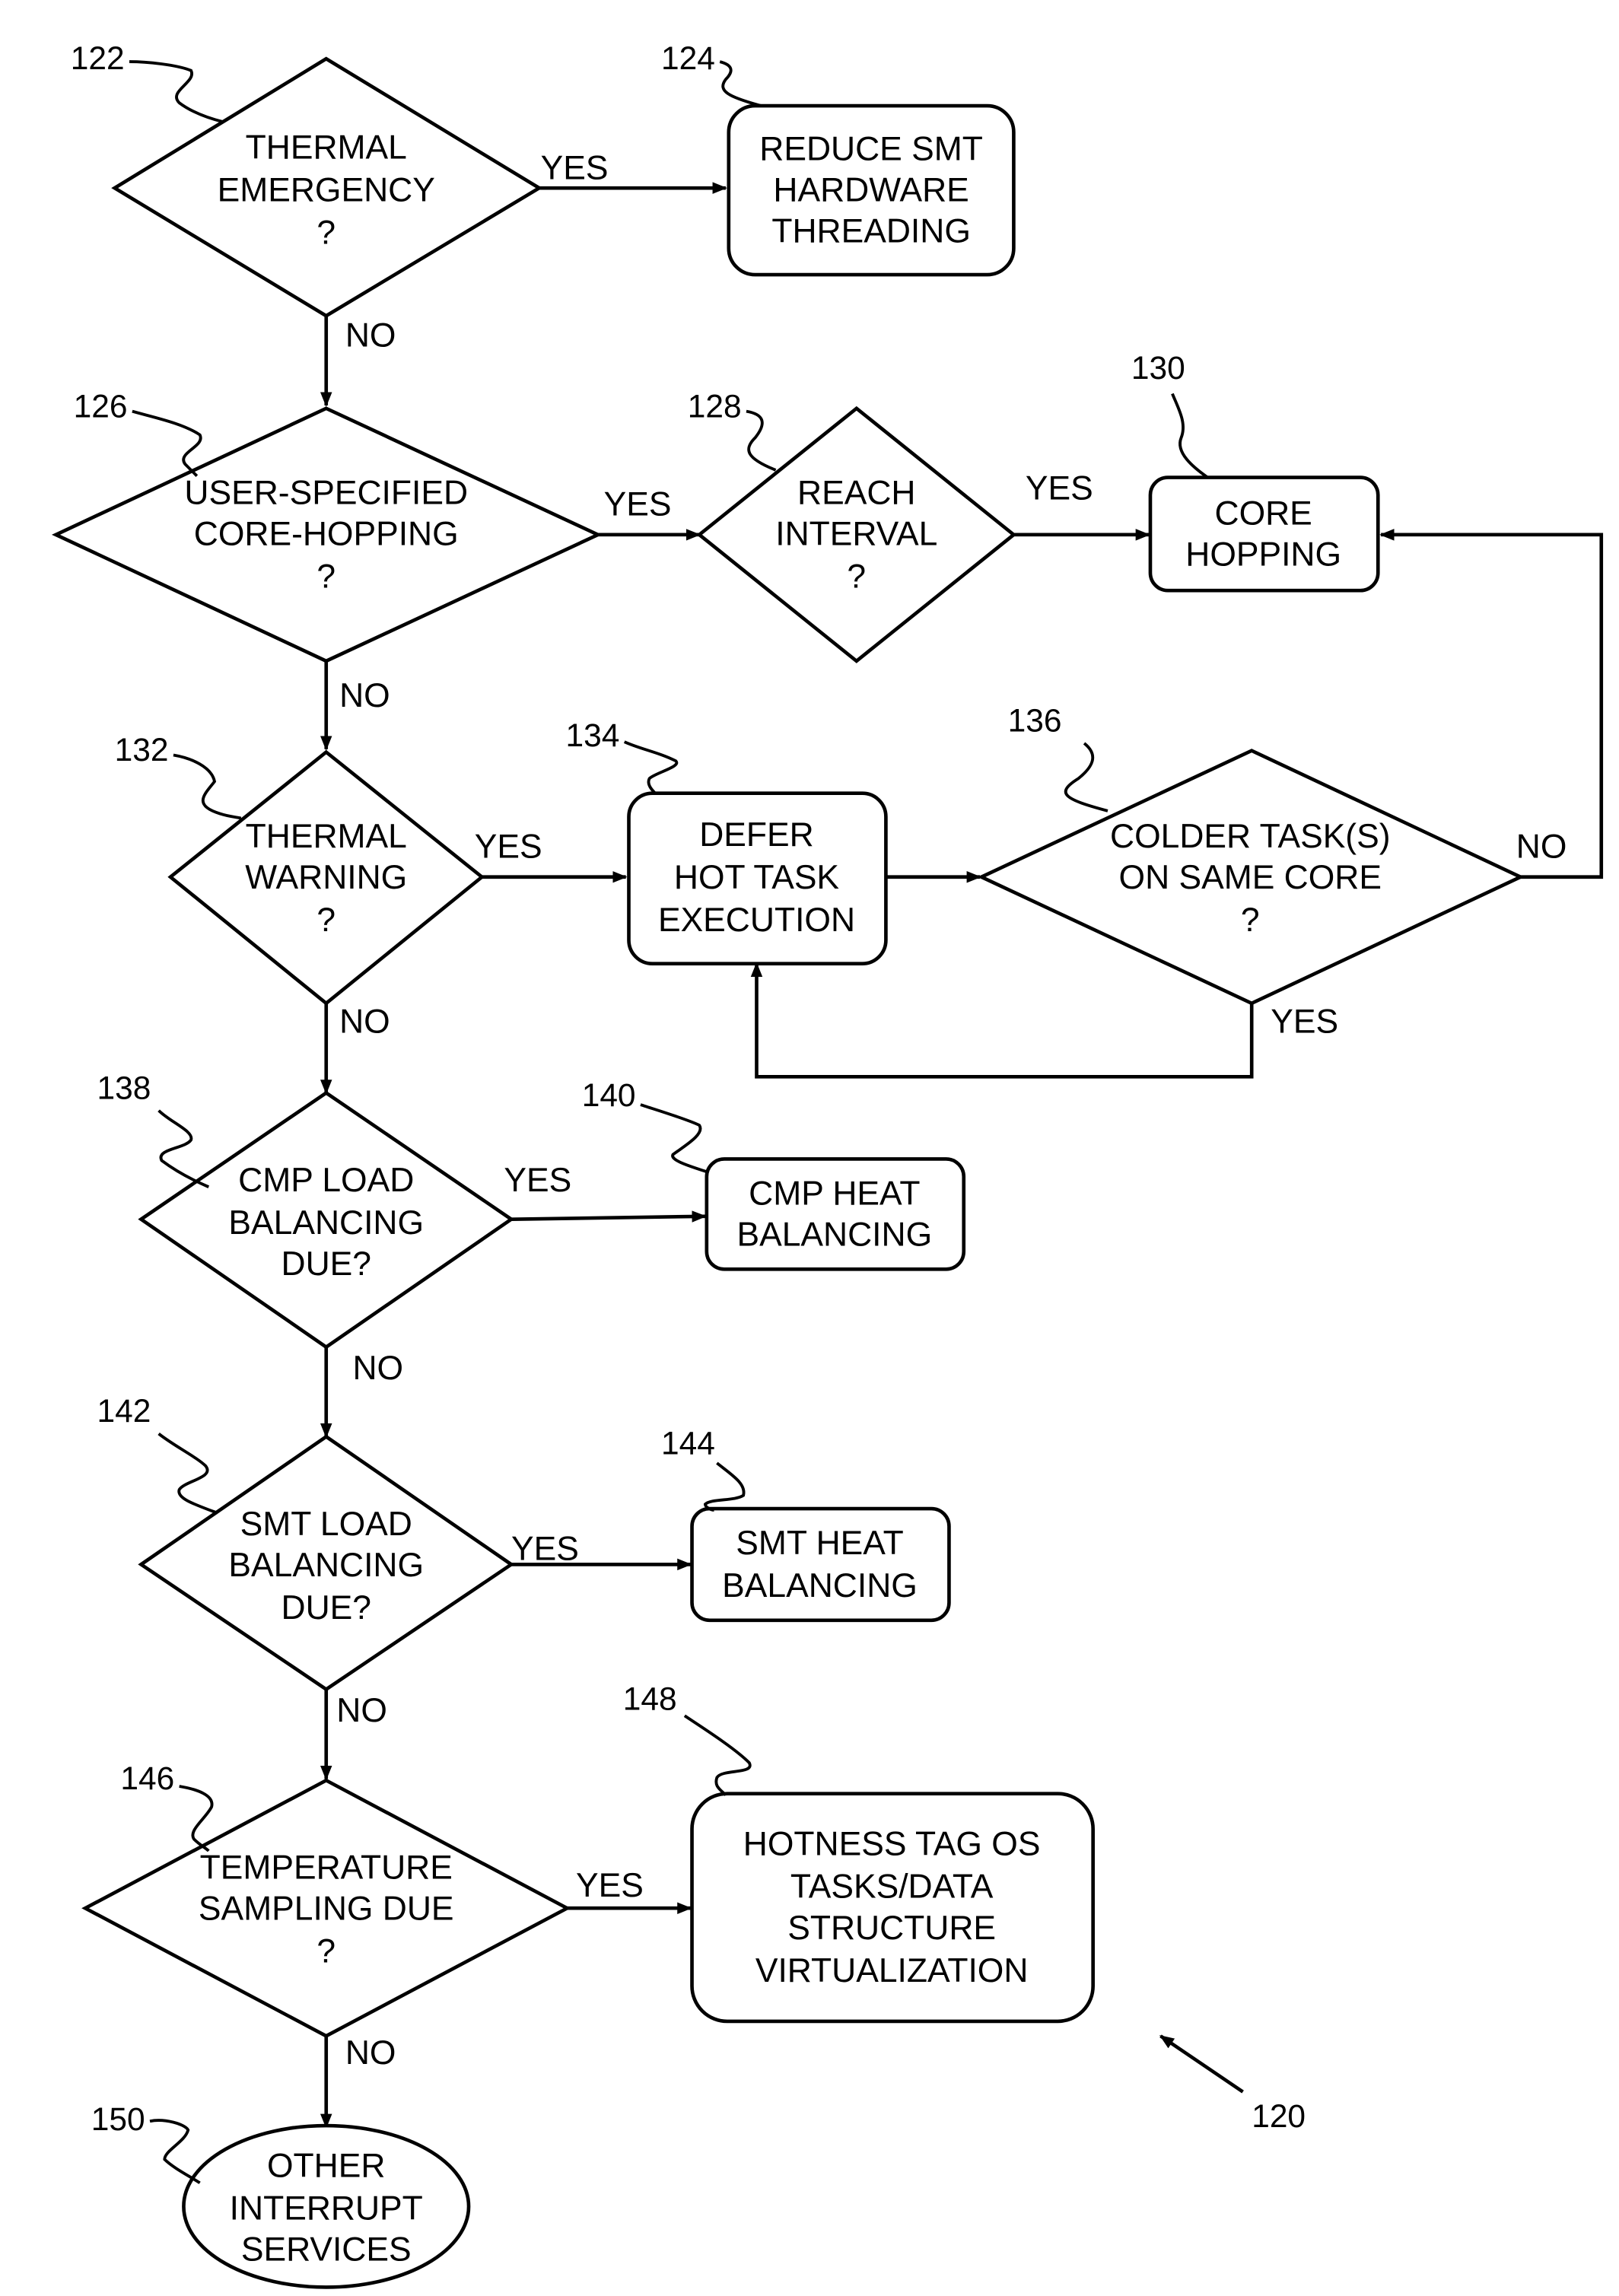 Image resolution: width=1619 pixels, height=2296 pixels. I want to click on node-130-line-2: HOPPING, so click(1263, 554).